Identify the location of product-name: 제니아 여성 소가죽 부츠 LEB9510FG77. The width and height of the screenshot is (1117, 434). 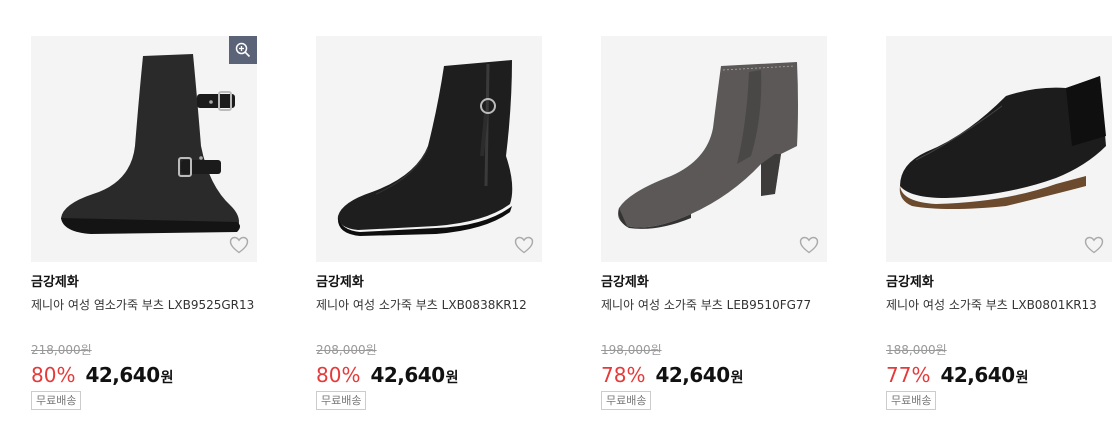
(715, 315).